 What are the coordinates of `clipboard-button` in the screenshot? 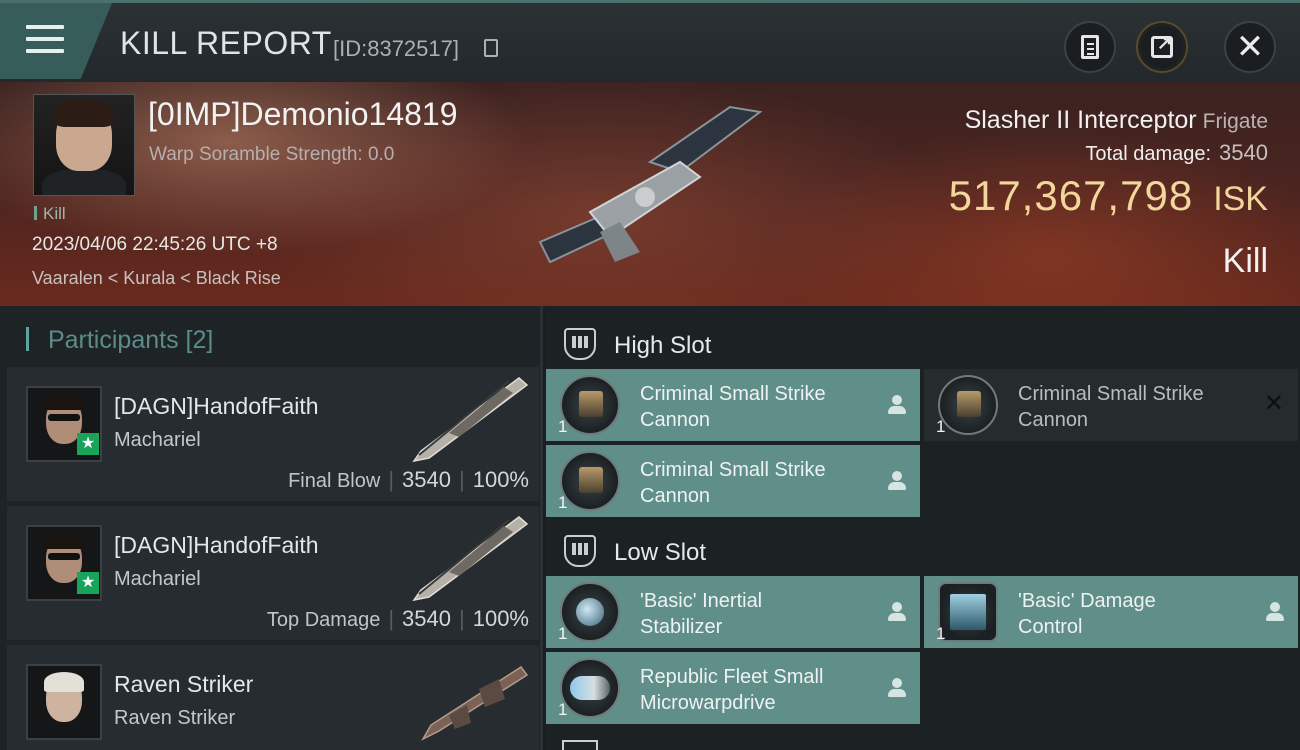 It's located at (1090, 47).